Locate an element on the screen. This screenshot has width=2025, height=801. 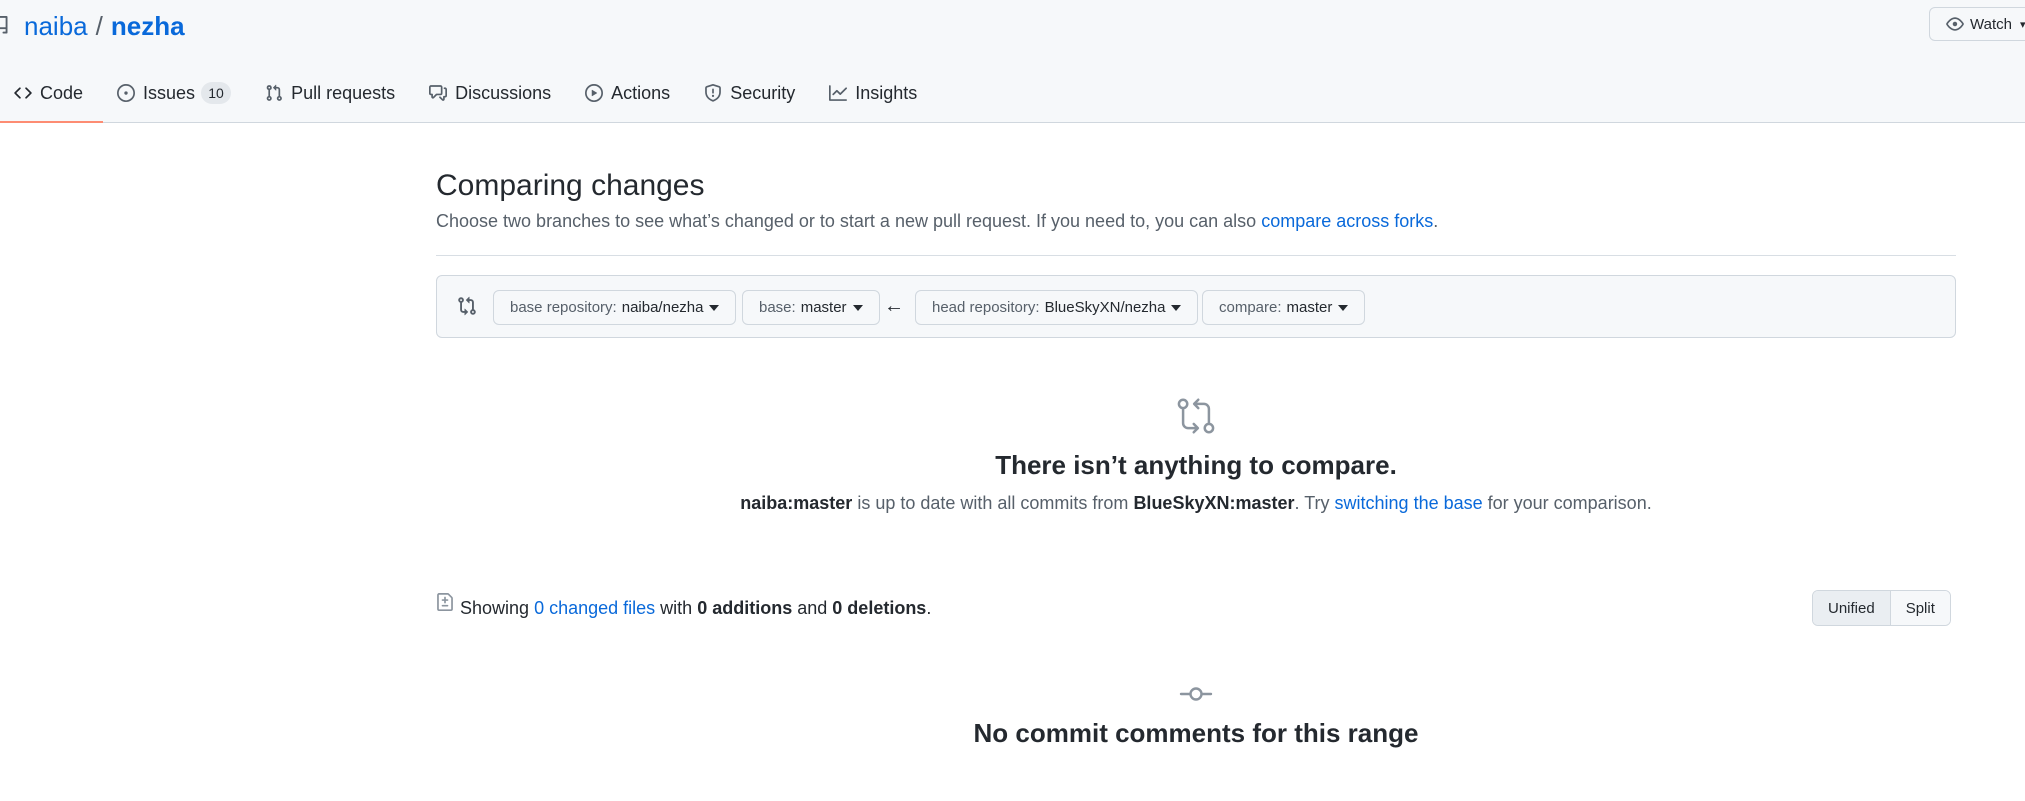
changed-files-link: 0 changed files is located at coordinates (594, 608).